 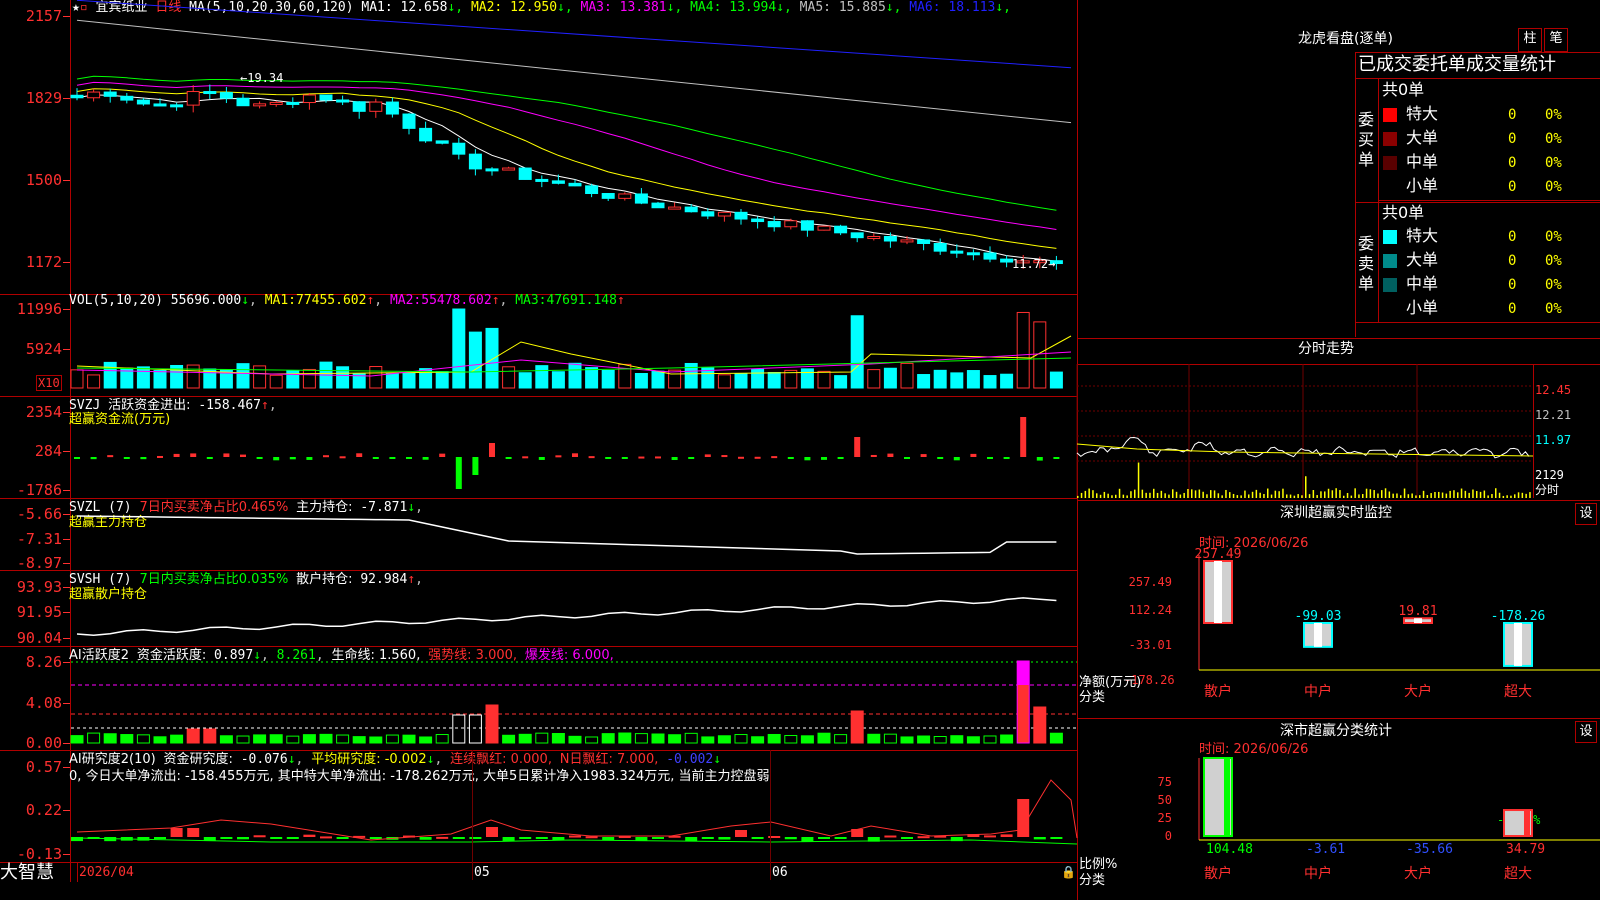 I want to click on row-count: 0, so click(x=1512, y=285).